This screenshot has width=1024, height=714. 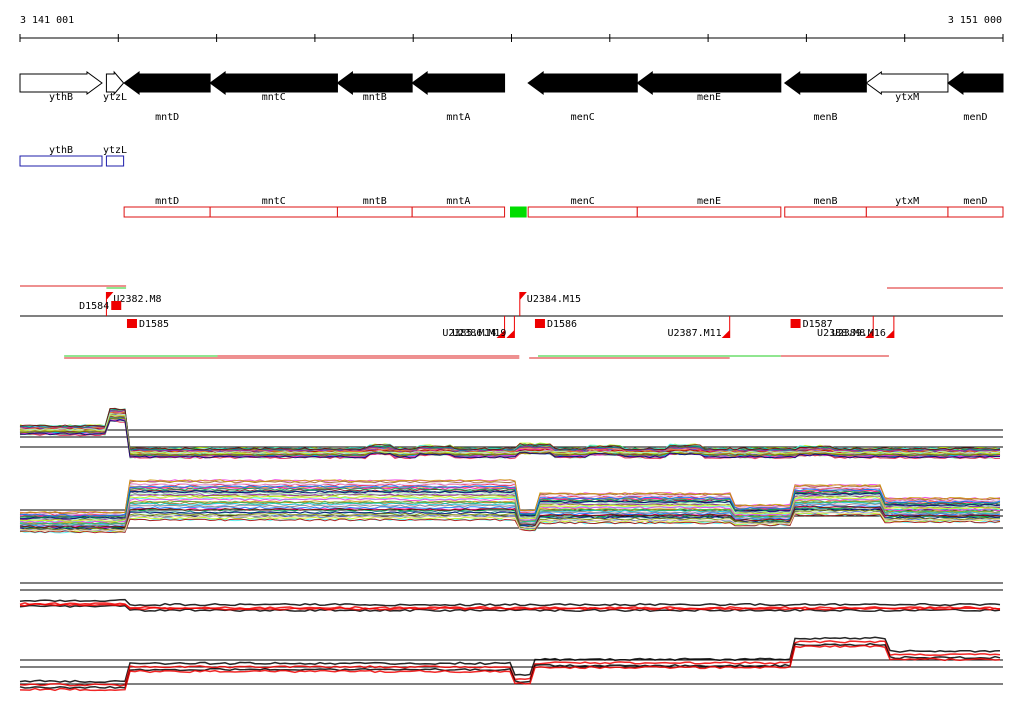 What do you see at coordinates (154, 324) in the screenshot?
I see `downstream-site-label: D1585` at bounding box center [154, 324].